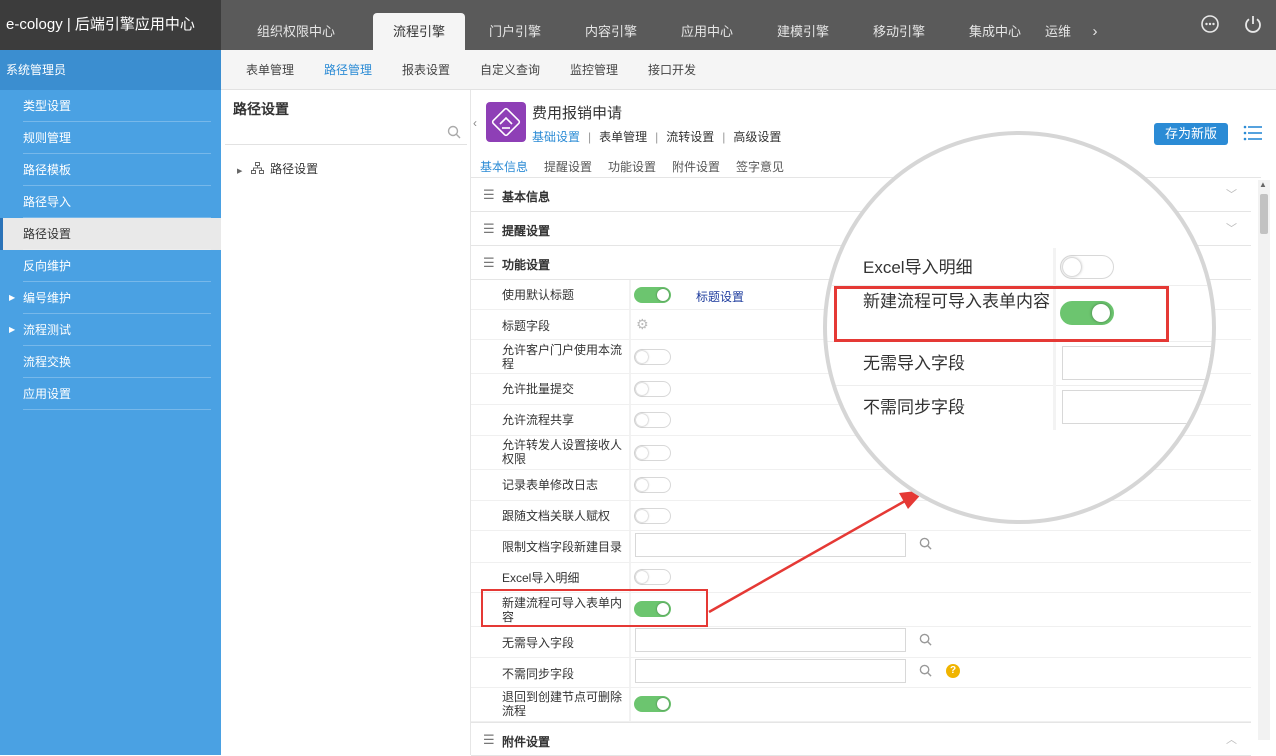 Image resolution: width=1276 pixels, height=756 pixels. I want to click on collapse-left-icon: ‹, so click(475, 123).